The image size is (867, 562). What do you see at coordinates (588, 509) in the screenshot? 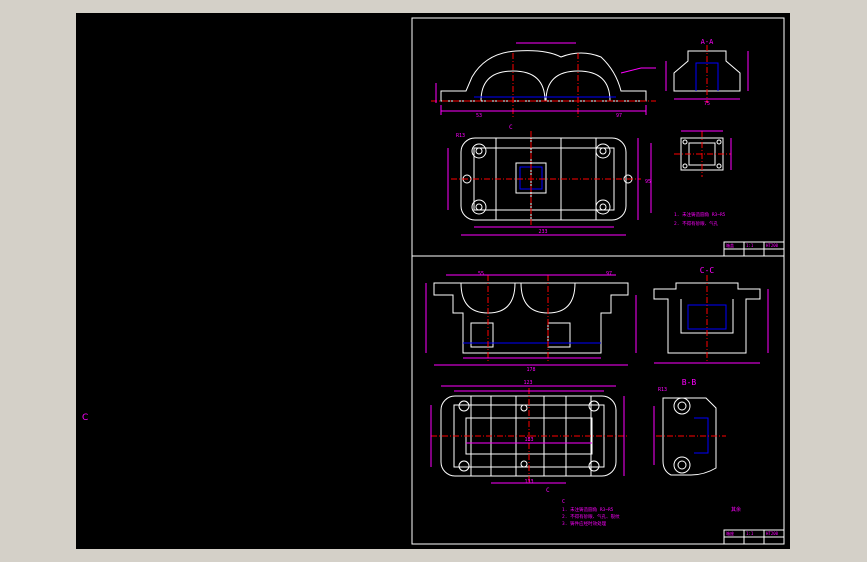
I see `bottom-note-1: 1. 未注铸造圆角 R3~R5` at bounding box center [588, 509].